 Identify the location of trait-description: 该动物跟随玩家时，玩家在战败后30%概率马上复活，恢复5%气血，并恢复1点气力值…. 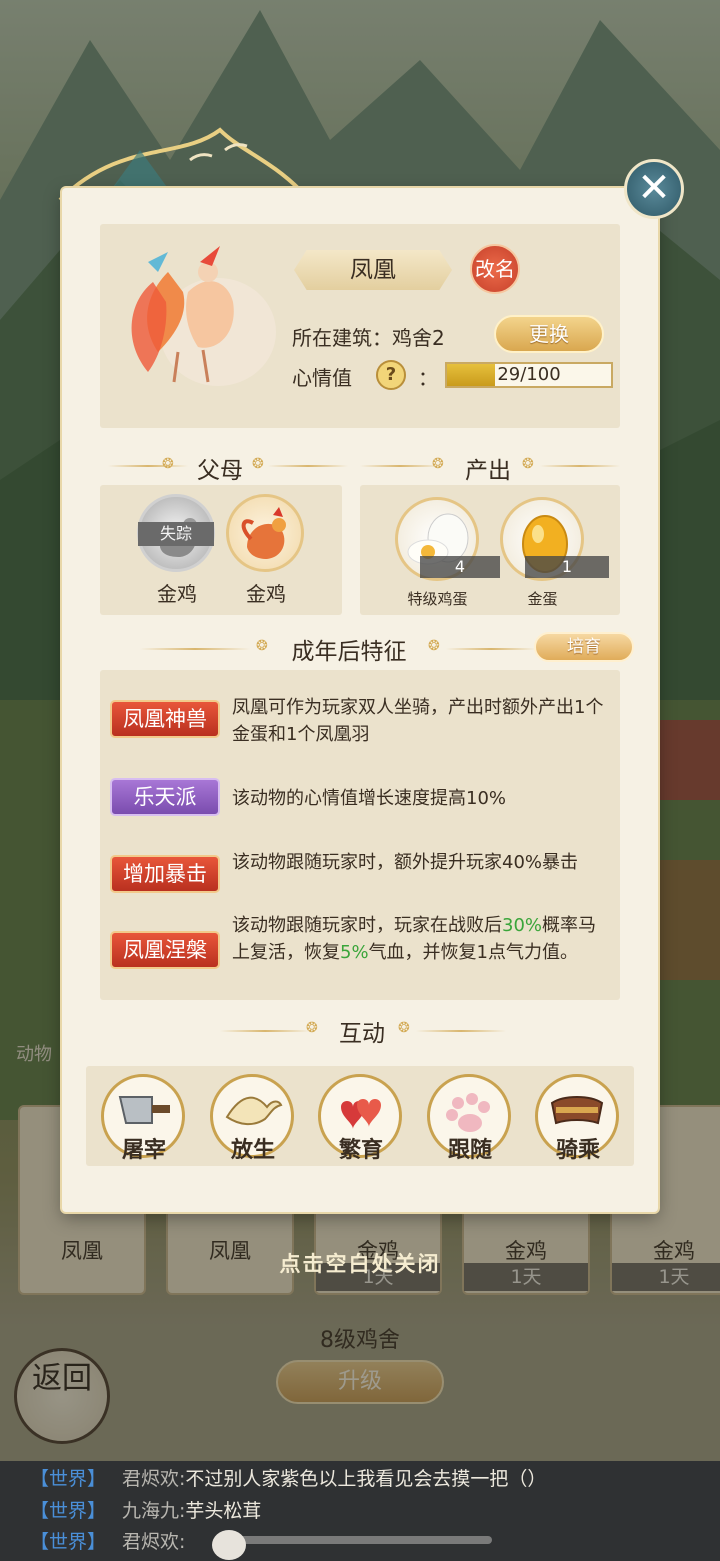
(422, 939).